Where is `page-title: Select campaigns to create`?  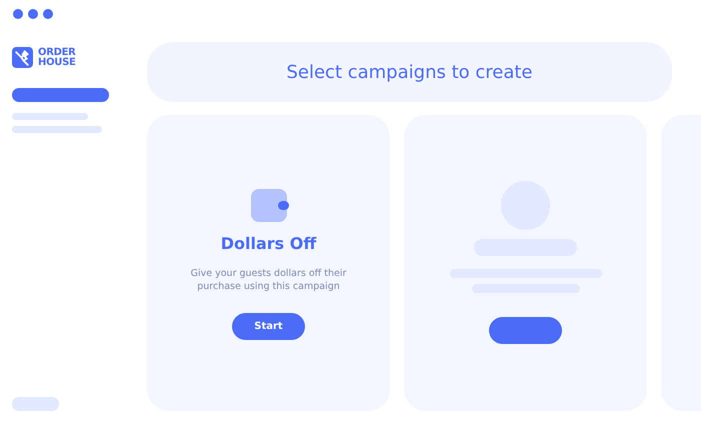
page-title: Select campaigns to create is located at coordinates (409, 72).